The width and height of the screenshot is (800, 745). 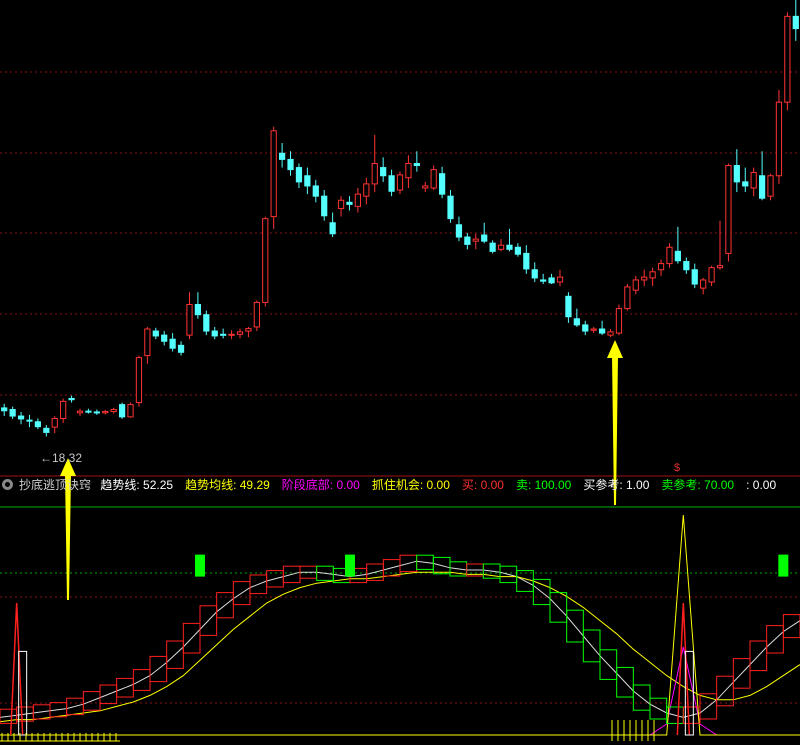 What do you see at coordinates (350, 565) in the screenshot?
I see `sell-marker` at bounding box center [350, 565].